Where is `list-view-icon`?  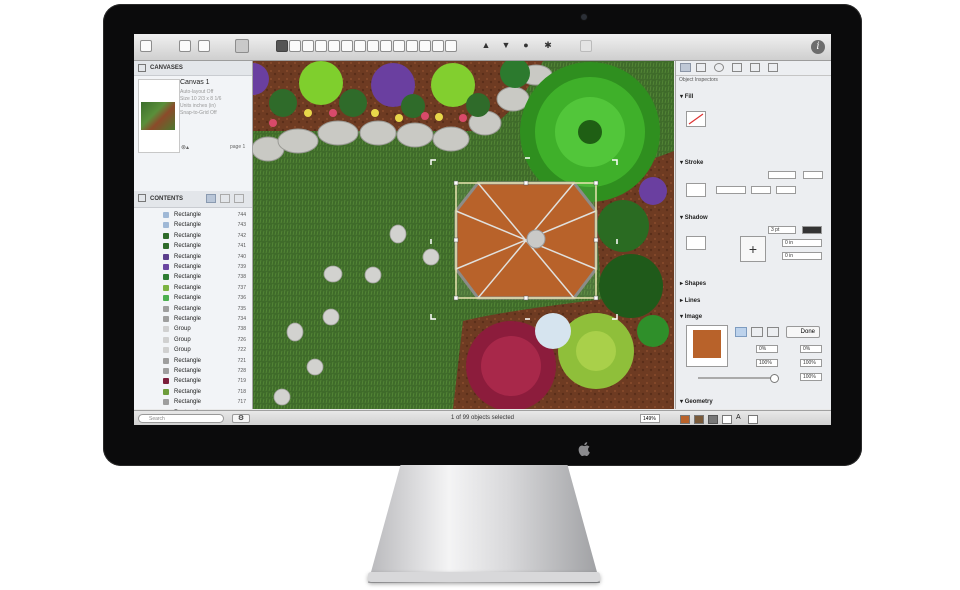 list-view-icon is located at coordinates (211, 198).